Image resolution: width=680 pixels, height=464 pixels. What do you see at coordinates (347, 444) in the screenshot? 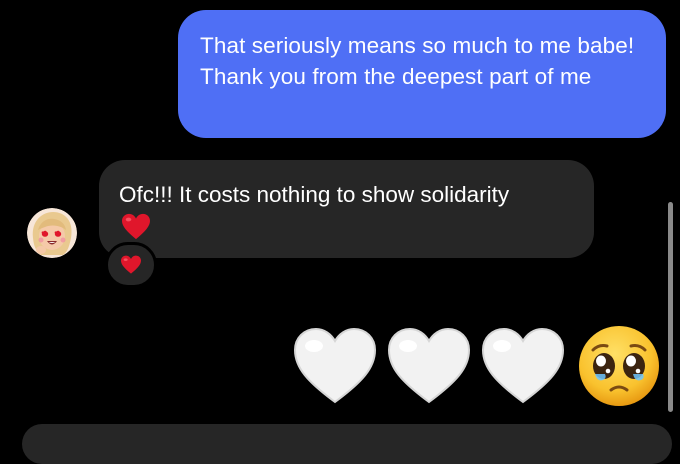
I see `message-composer` at bounding box center [347, 444].